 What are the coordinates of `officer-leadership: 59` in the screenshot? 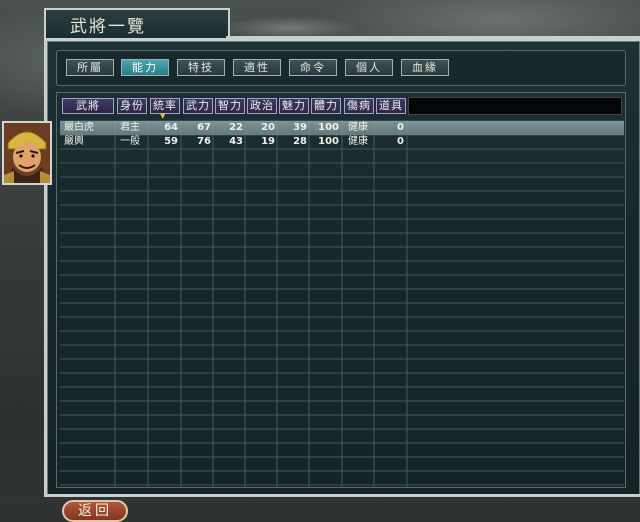 It's located at (171, 141).